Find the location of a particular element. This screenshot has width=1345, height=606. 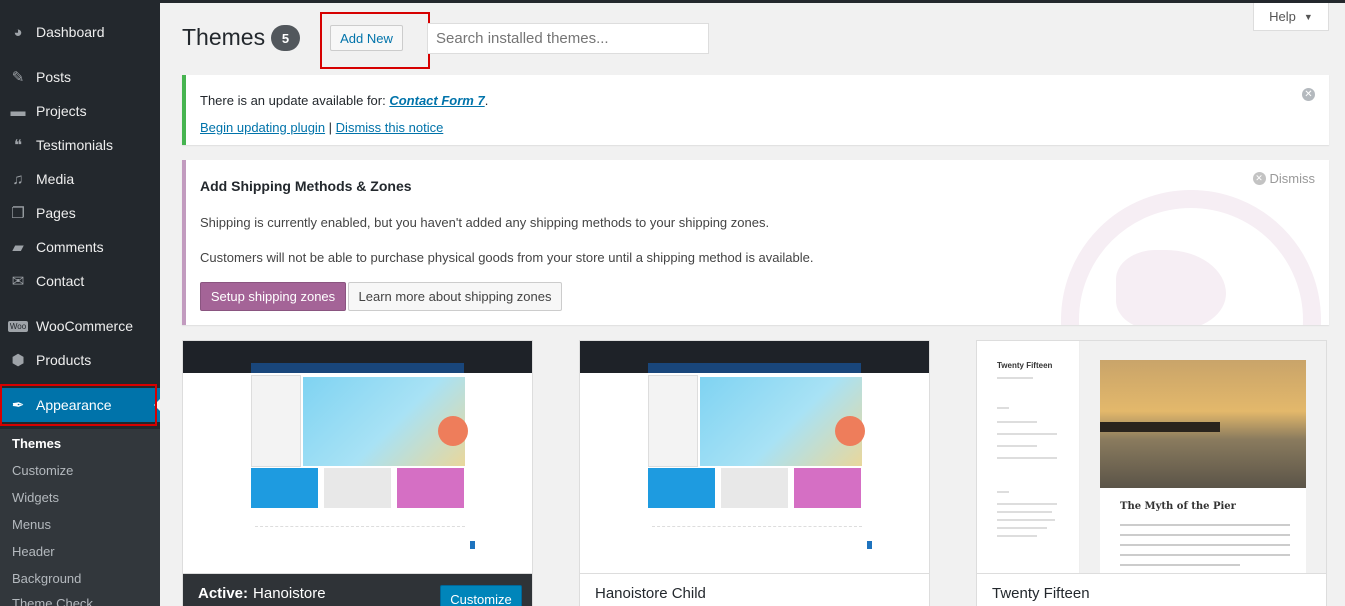

caret-down-icon: ▼ is located at coordinates (1308, 16).